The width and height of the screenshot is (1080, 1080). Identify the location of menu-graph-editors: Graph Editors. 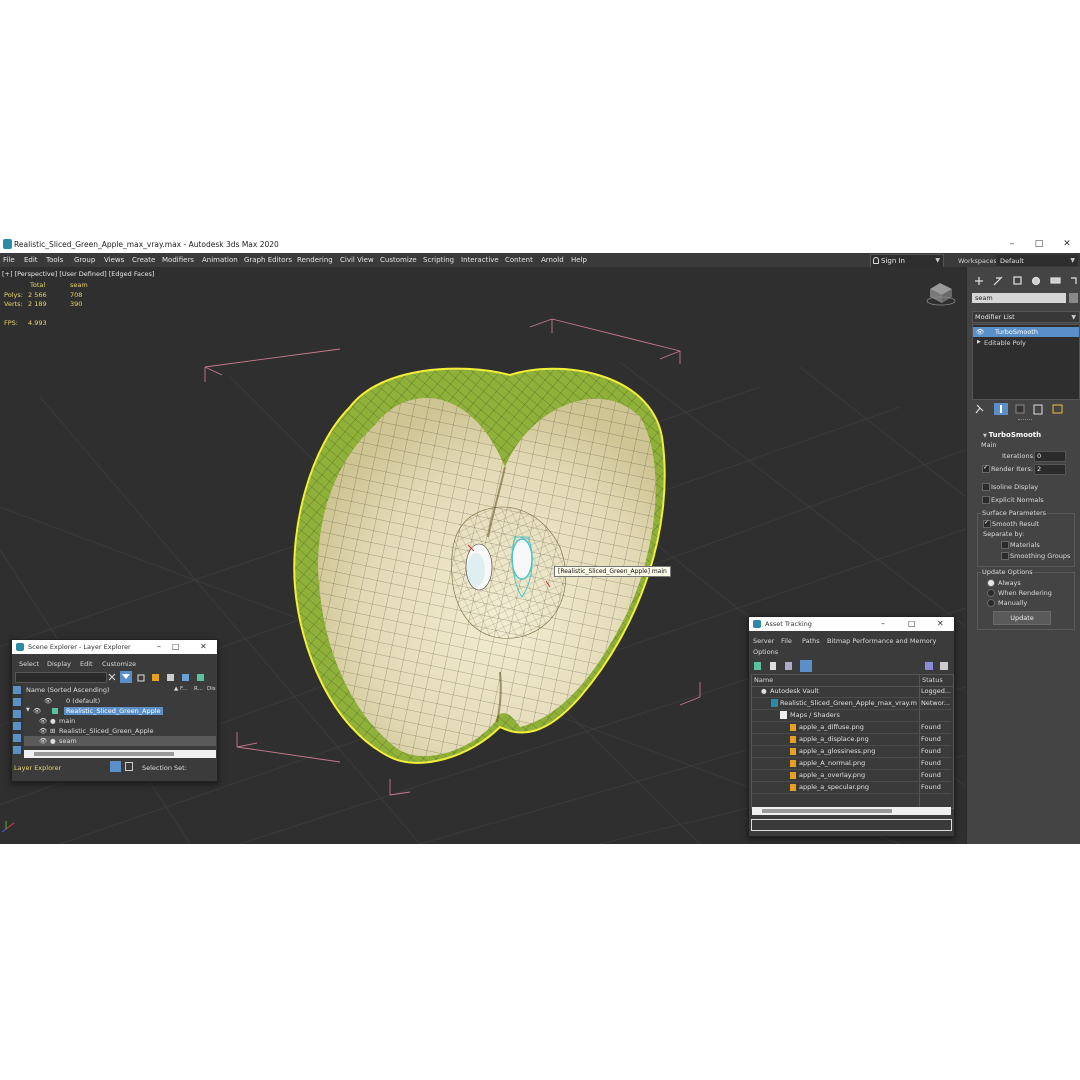
(268, 260).